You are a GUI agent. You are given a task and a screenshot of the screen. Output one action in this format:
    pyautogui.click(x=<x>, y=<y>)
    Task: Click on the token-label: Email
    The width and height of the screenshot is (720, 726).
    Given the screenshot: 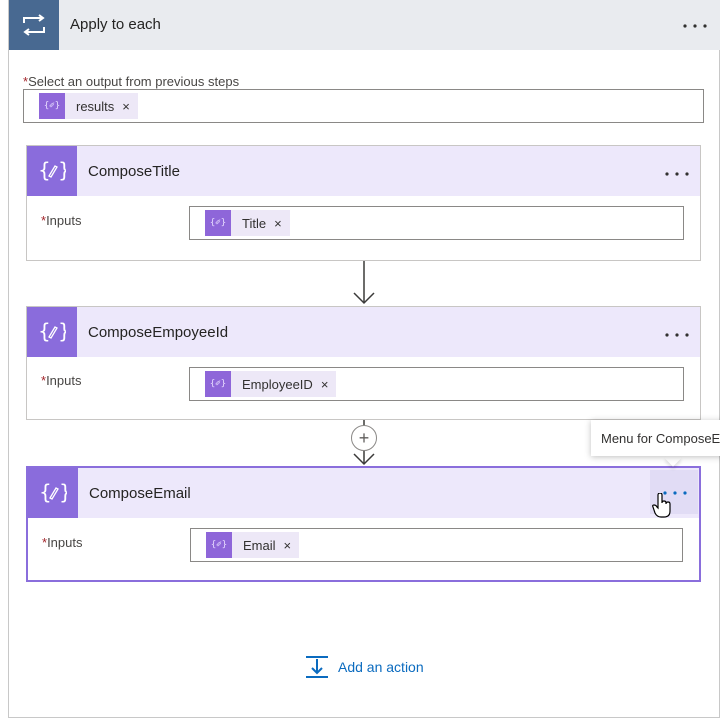 What is the action you would take?
    pyautogui.click(x=259, y=545)
    